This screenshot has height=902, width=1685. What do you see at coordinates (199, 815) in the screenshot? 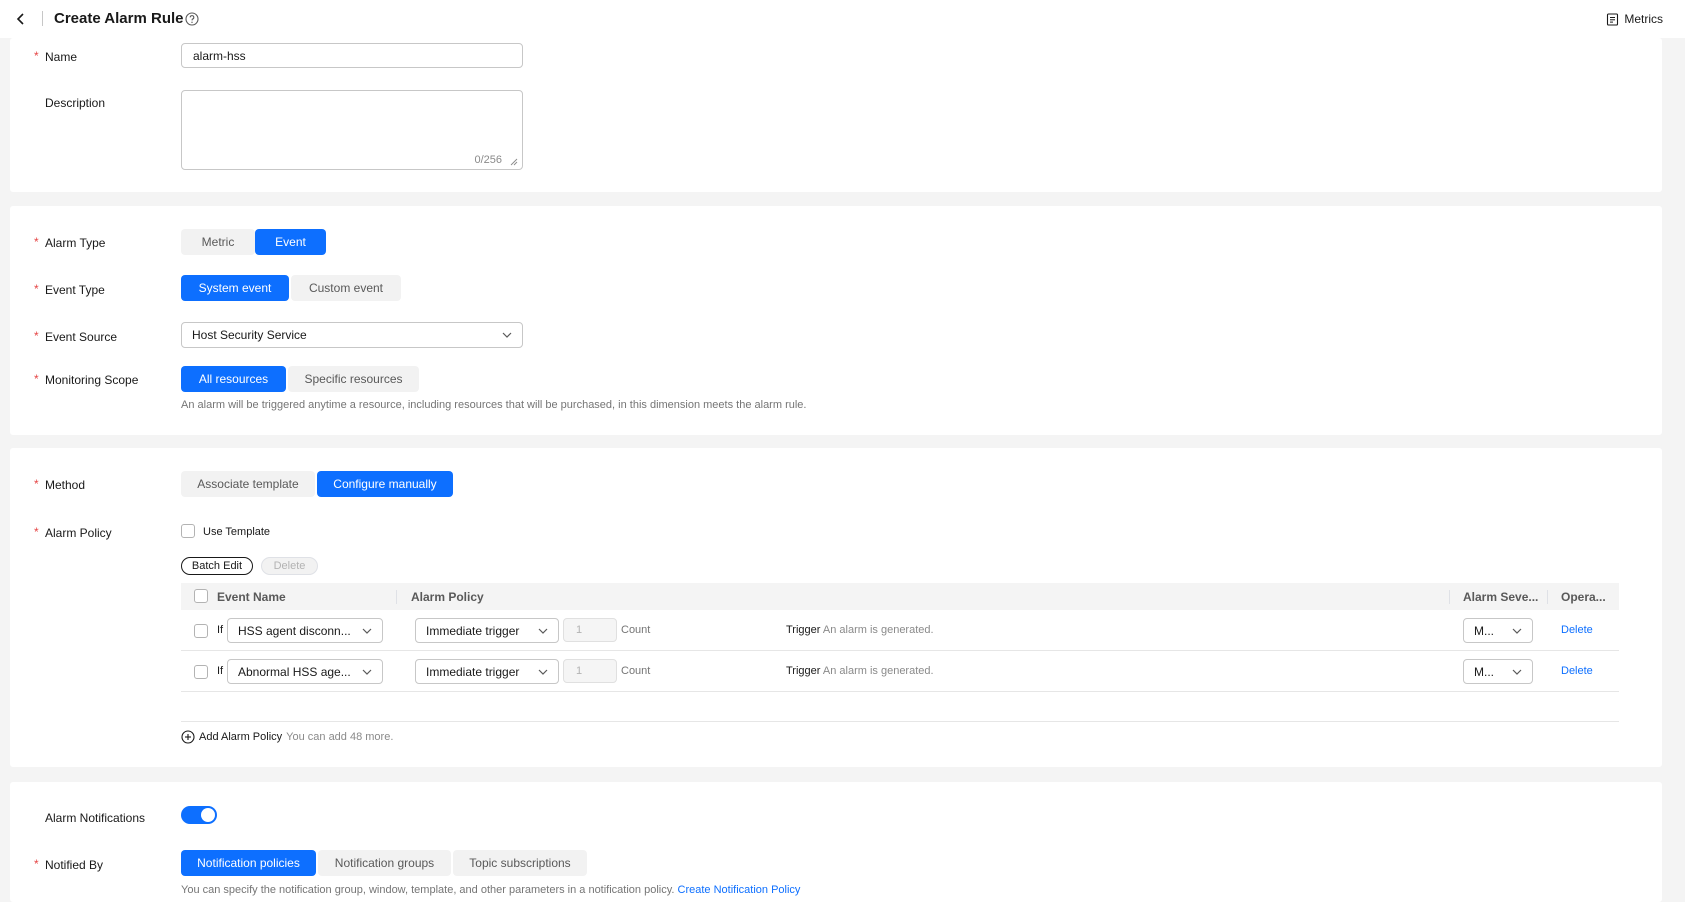
I see `alarm-notifications-toggle` at bounding box center [199, 815].